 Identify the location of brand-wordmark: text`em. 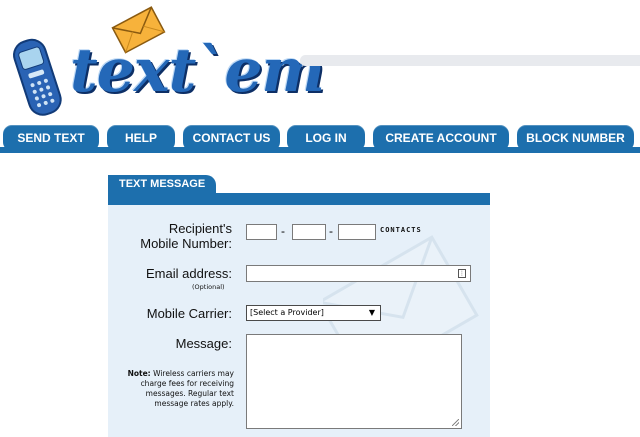
(197, 71).